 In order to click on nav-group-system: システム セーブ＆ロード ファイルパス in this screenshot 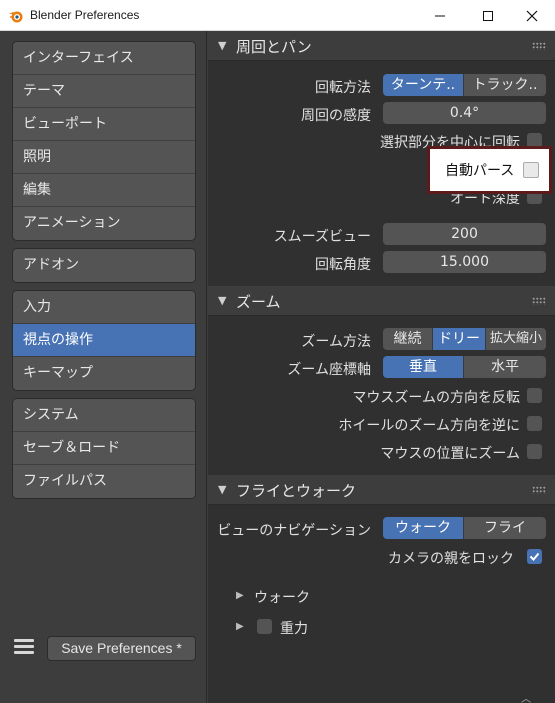, I will do `click(104, 448)`.